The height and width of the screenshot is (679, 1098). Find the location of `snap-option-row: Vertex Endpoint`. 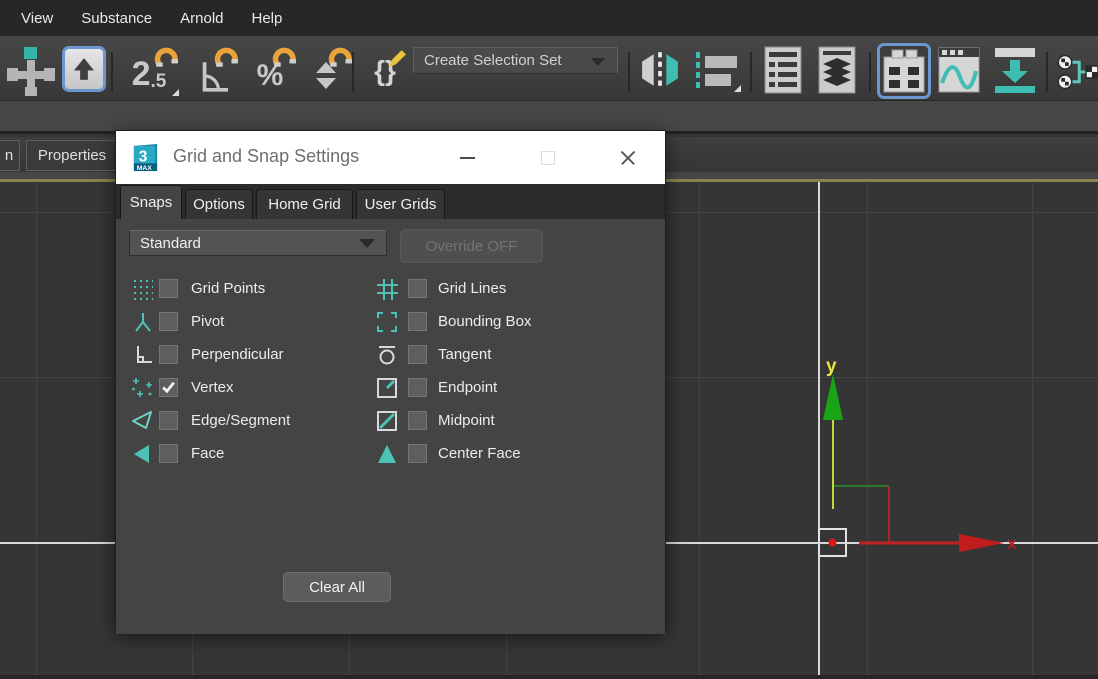

snap-option-row: Vertex Endpoint is located at coordinates (390, 387).